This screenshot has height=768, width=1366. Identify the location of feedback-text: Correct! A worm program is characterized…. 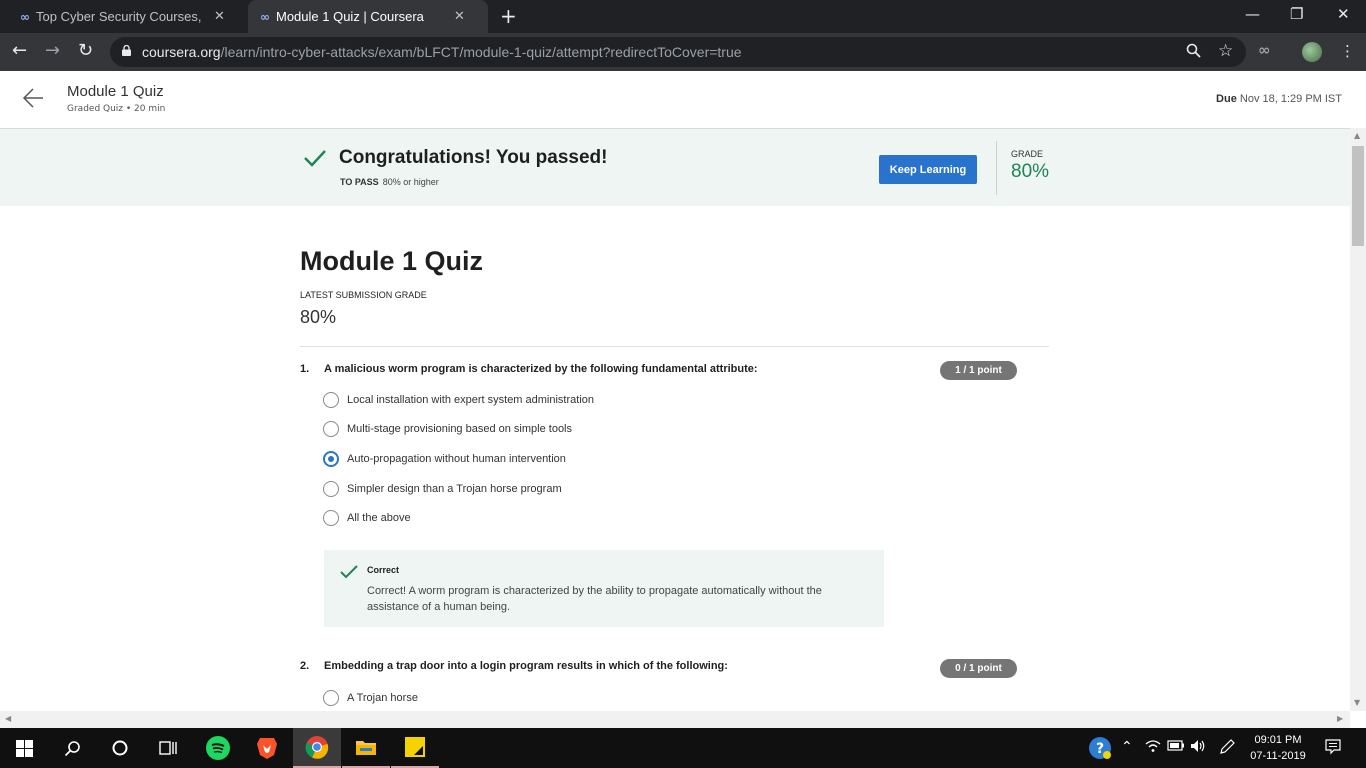
(594, 599).